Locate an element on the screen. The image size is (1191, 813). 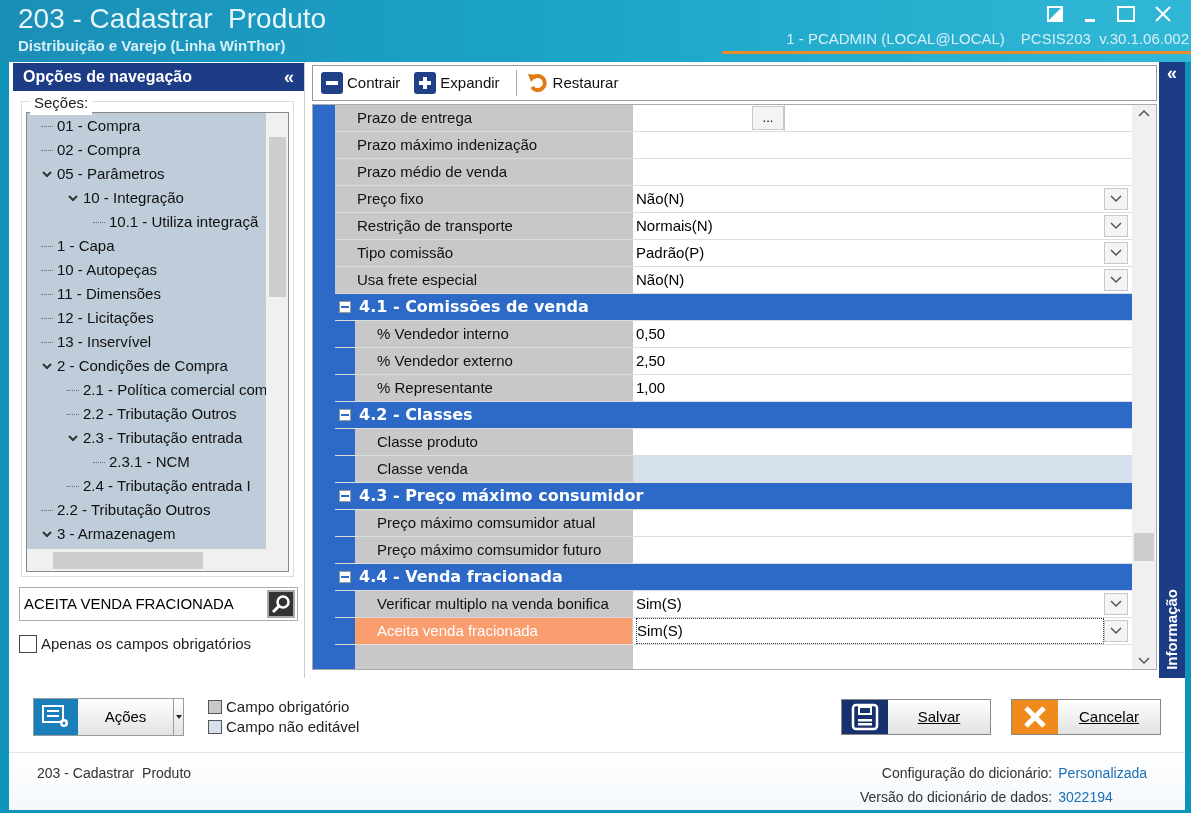
section-title: 4.4 - Venda fracionada is located at coordinates (461, 577).